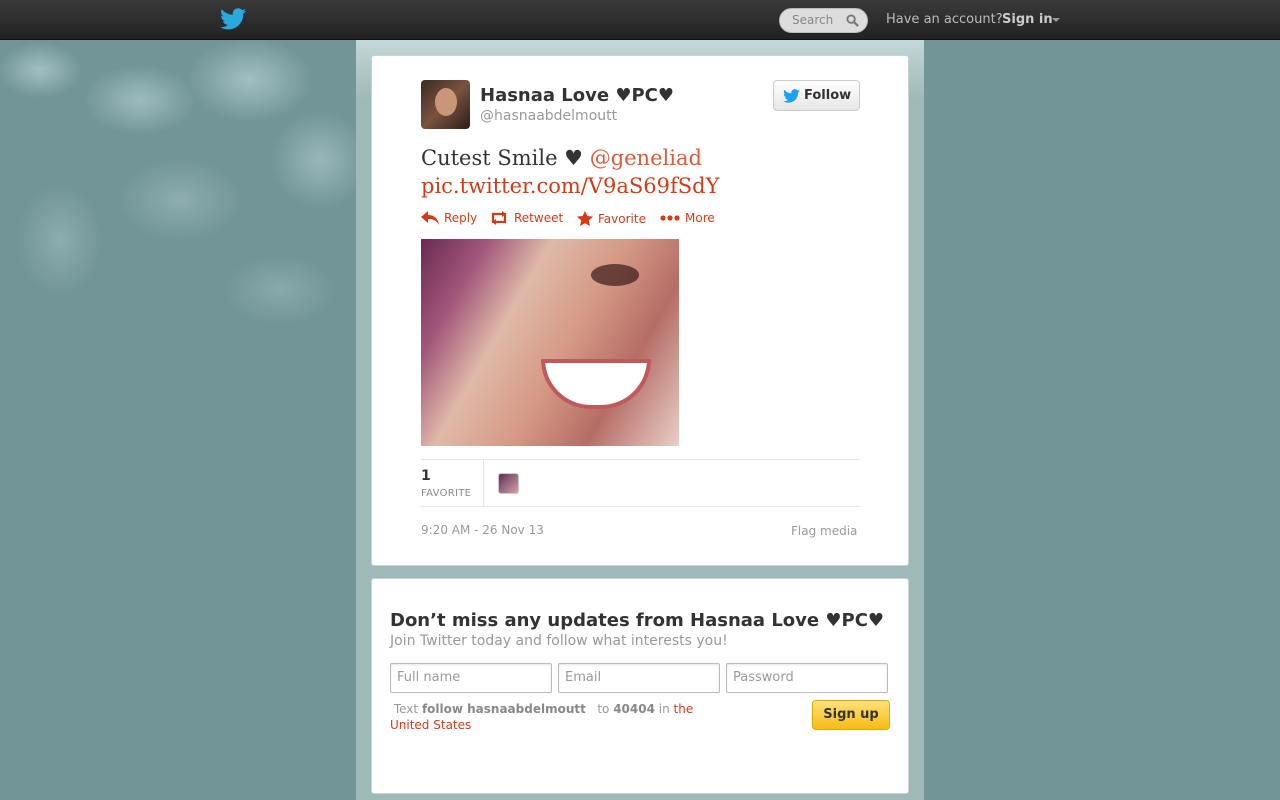 The image size is (1280, 800). What do you see at coordinates (700, 218) in the screenshot?
I see `more-label: More` at bounding box center [700, 218].